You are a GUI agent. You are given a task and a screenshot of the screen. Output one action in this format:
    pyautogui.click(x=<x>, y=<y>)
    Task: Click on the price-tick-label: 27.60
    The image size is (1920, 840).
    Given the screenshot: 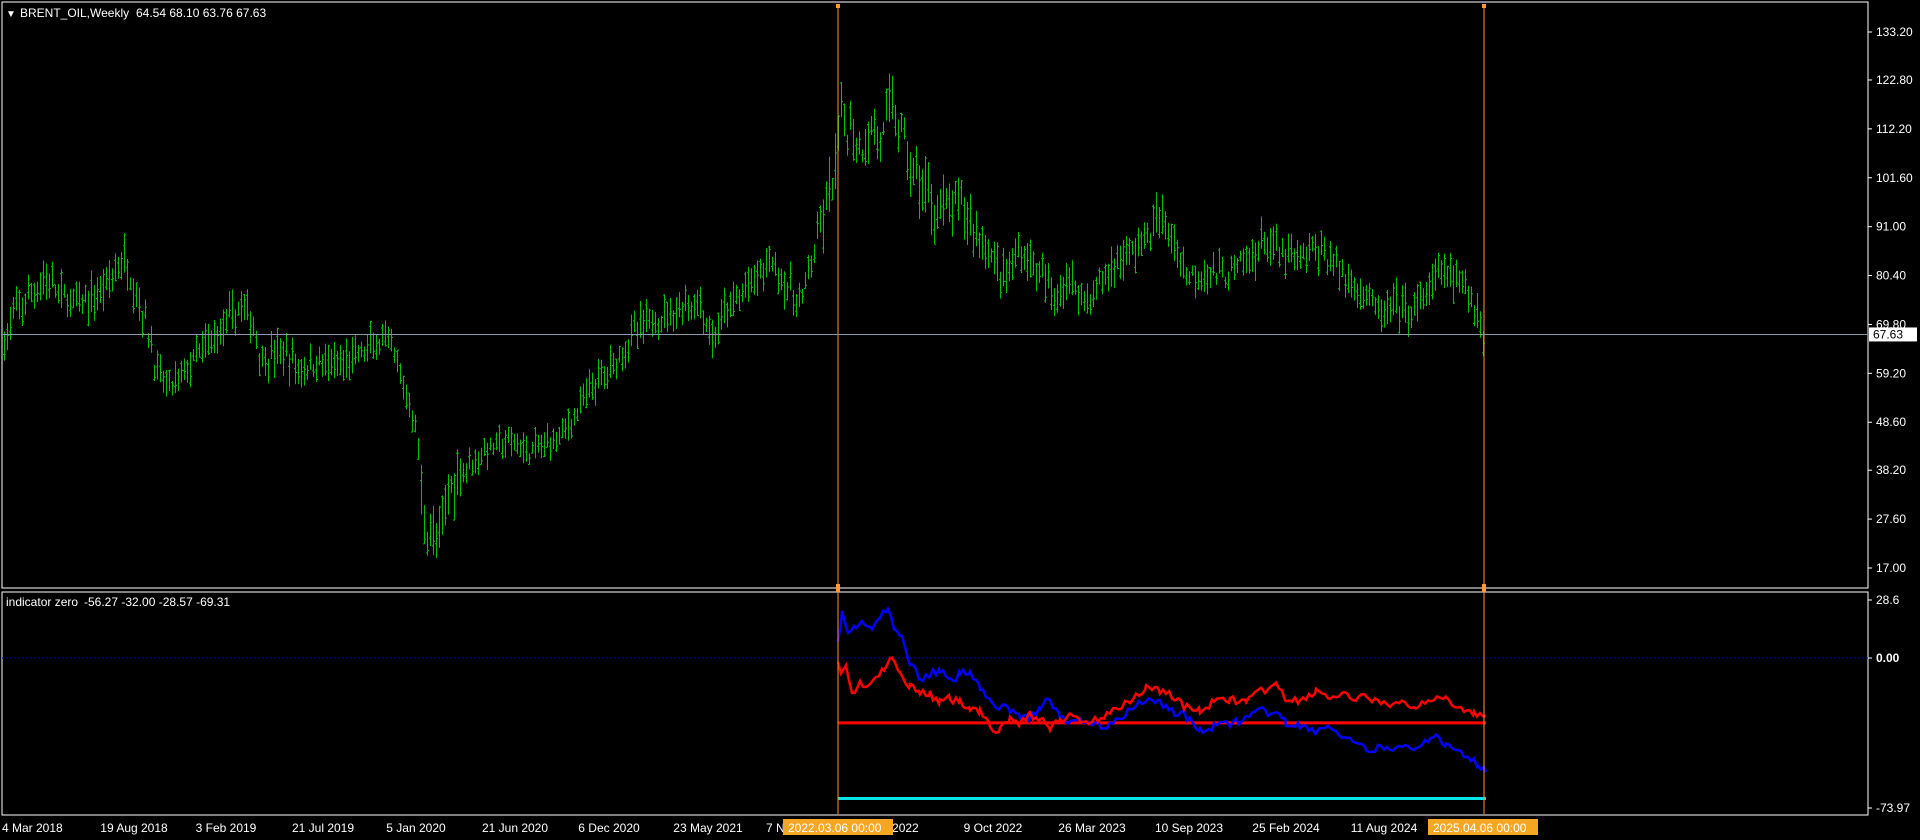 What is the action you would take?
    pyautogui.click(x=1891, y=519)
    